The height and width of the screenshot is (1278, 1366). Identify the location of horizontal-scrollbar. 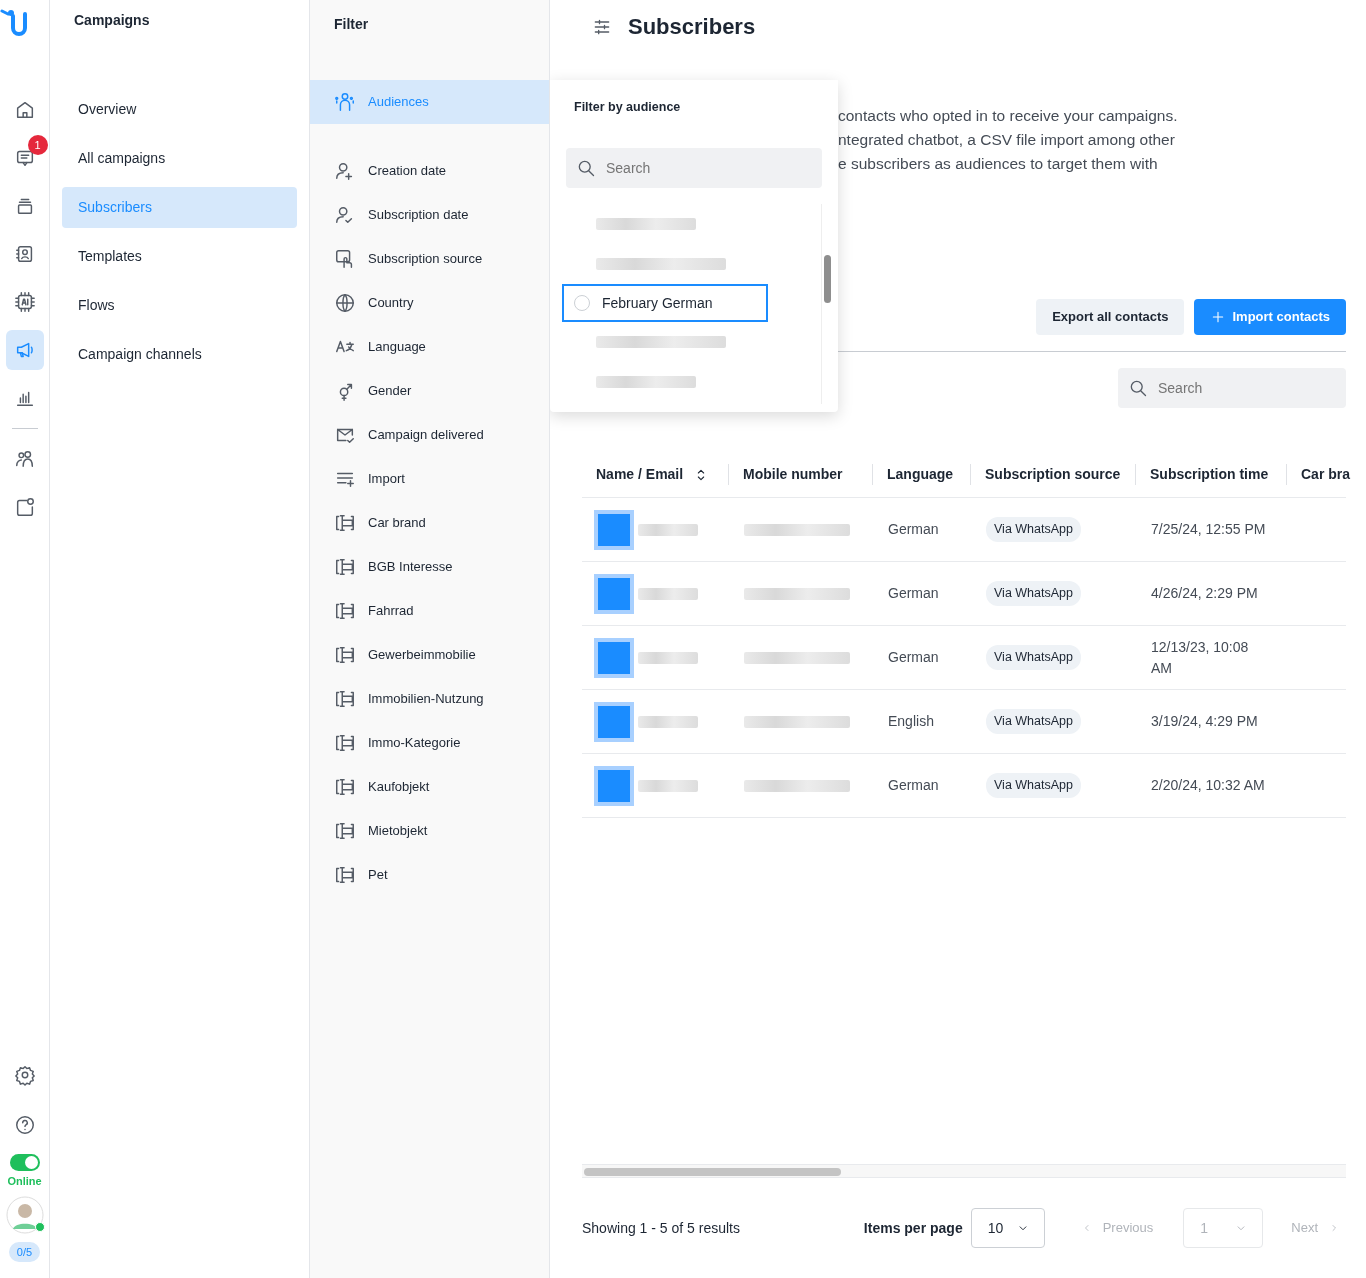
(964, 1171).